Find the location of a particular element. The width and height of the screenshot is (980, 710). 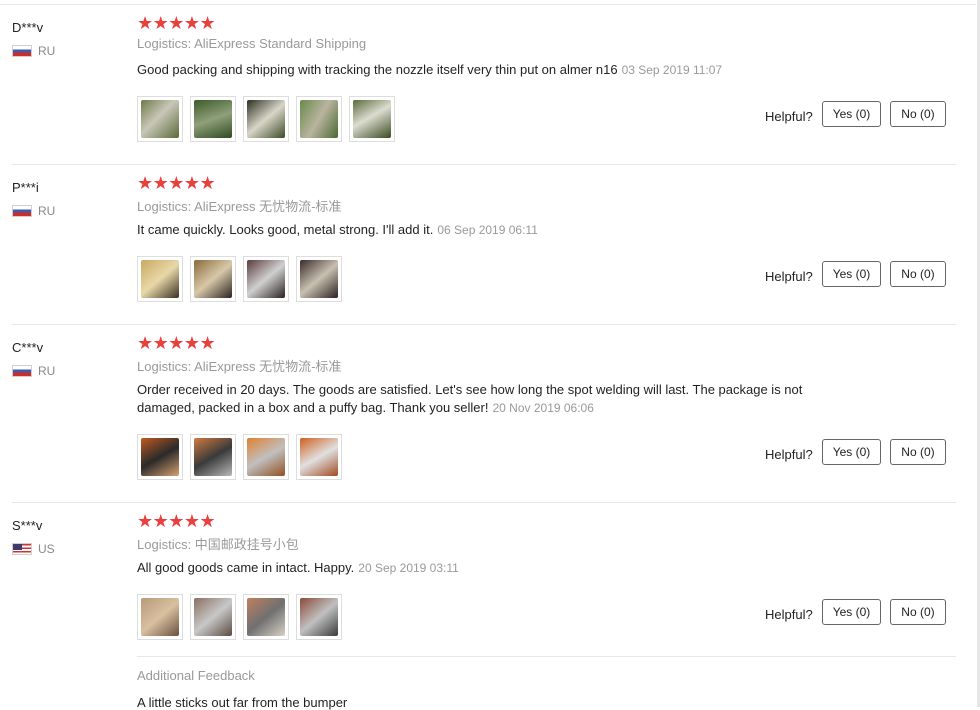

additional-feedback-text: A little sticks out far from the bumper is located at coordinates (242, 702).